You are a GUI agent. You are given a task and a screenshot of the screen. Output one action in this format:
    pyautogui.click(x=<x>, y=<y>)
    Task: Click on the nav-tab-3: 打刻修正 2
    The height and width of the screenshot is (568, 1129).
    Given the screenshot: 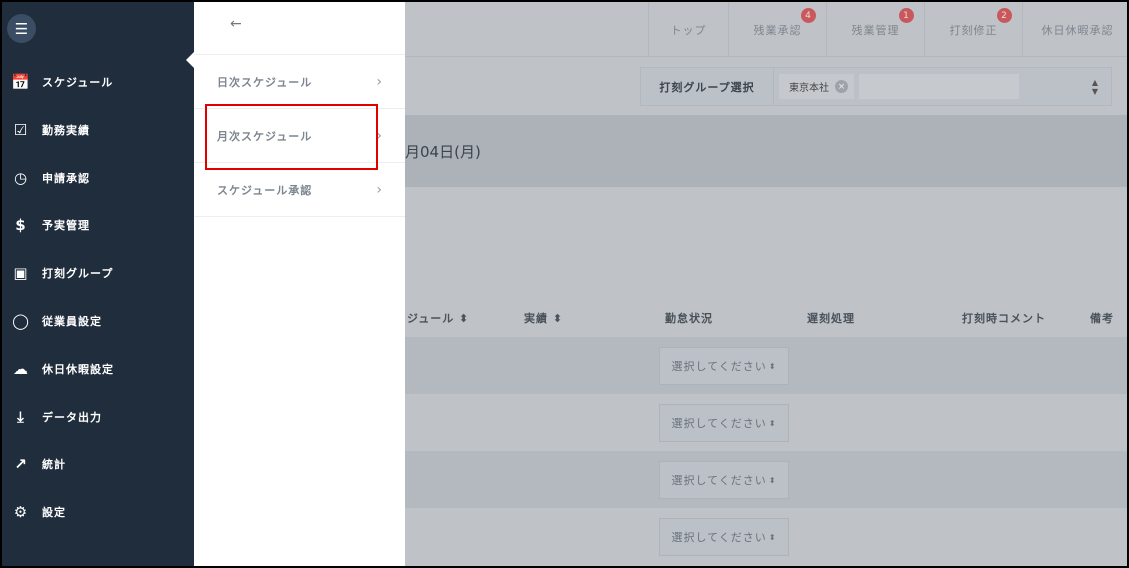 What is the action you would take?
    pyautogui.click(x=973, y=29)
    